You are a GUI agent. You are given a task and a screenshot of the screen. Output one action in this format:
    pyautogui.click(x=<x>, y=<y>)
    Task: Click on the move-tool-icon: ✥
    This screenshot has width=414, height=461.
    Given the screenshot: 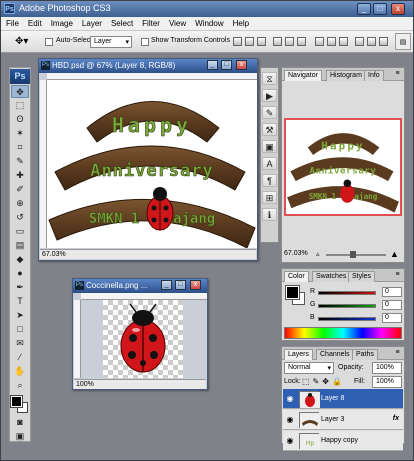 What is the action you would take?
    pyautogui.click(x=20, y=91)
    